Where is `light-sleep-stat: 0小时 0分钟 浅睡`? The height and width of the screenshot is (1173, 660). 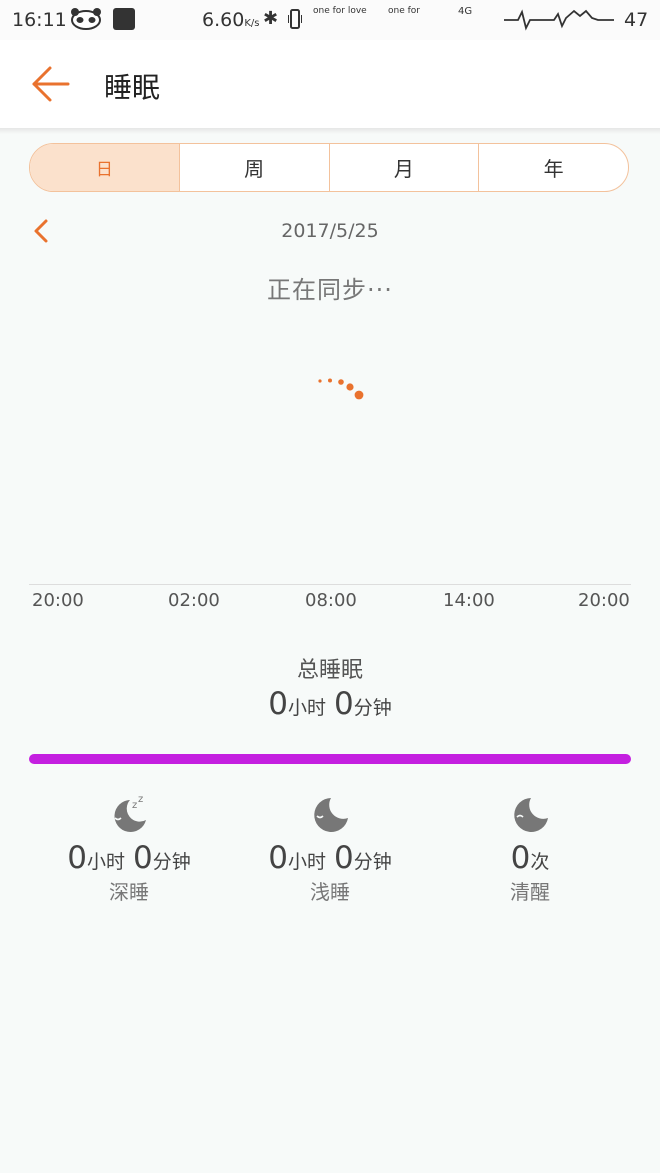 light-sleep-stat: 0小时 0分钟 浅睡 is located at coordinates (330, 848).